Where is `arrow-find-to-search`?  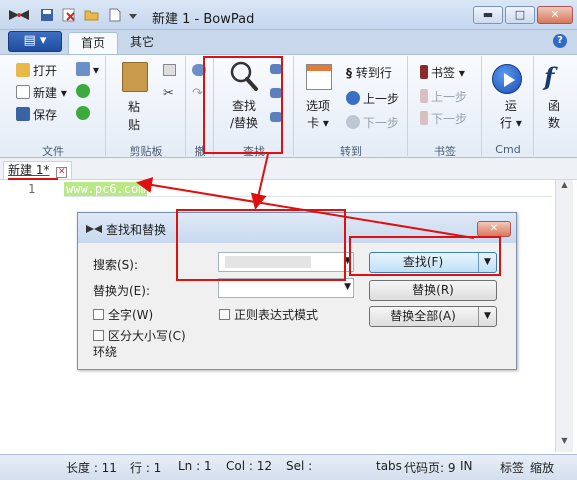
arrow-find-to-search is located at coordinates (259, 181).